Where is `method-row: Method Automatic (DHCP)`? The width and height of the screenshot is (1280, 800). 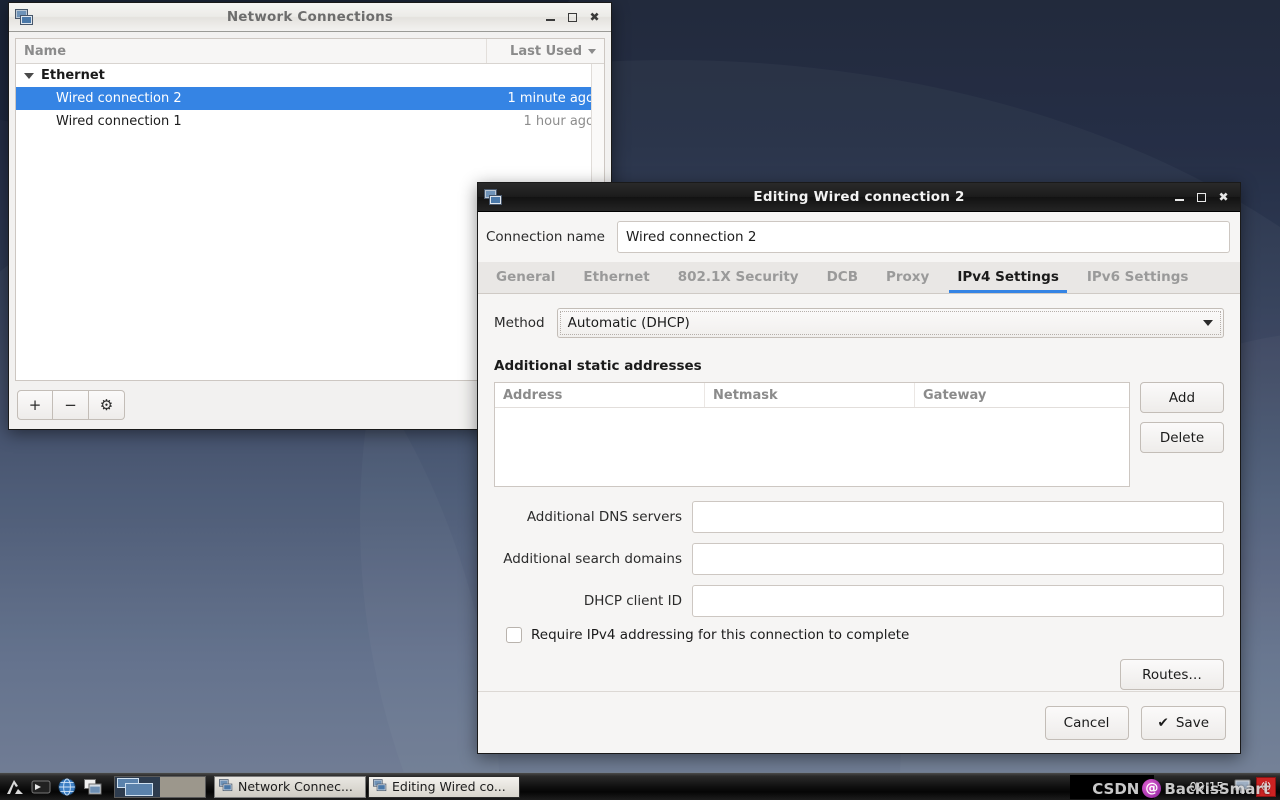
method-row: Method Automatic (DHCP) is located at coordinates (859, 323).